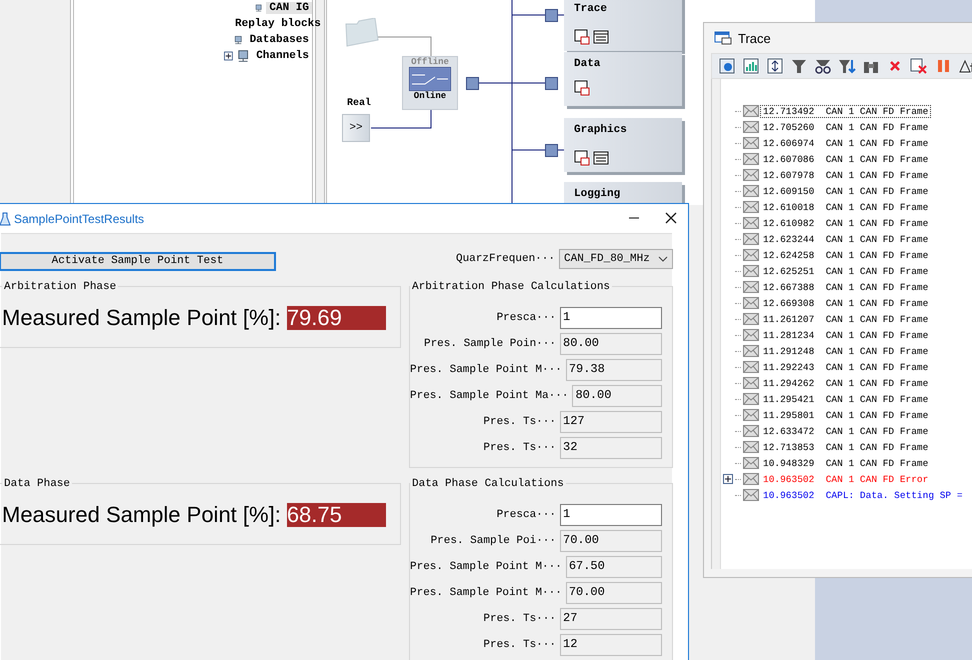 The width and height of the screenshot is (972, 660). What do you see at coordinates (845, 479) in the screenshot?
I see `trace-row: 10.963502 CAN 1 CAN FD Error` at bounding box center [845, 479].